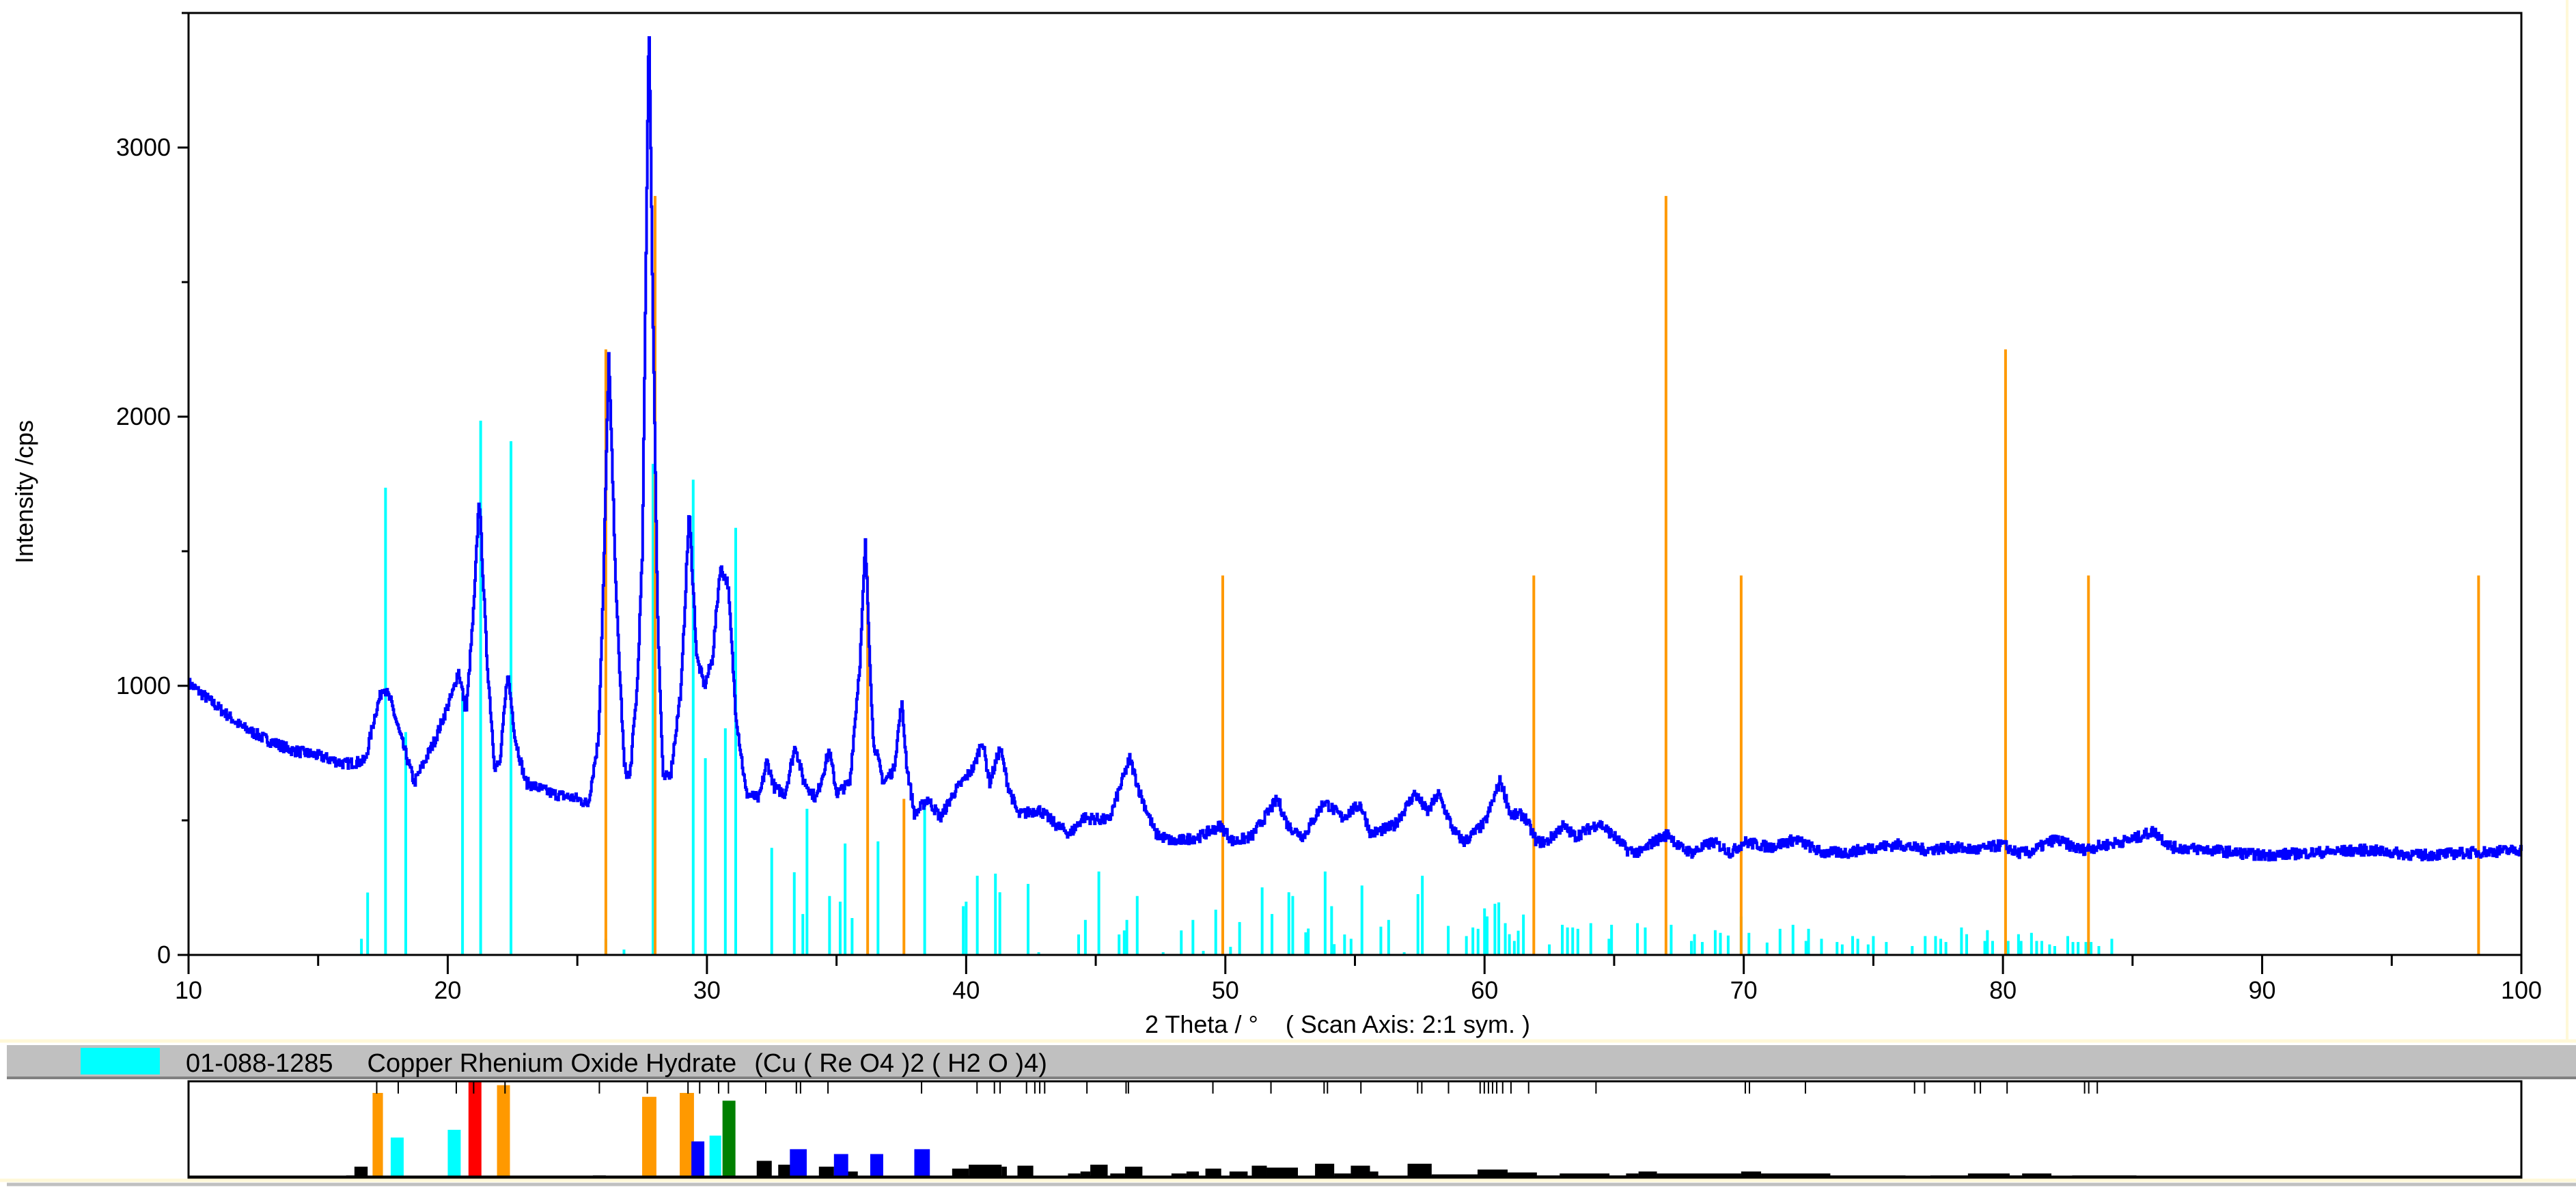 The height and width of the screenshot is (1194, 2576). What do you see at coordinates (1201, 1024) in the screenshot?
I see `x-axis-label: 2 Theta / °` at bounding box center [1201, 1024].